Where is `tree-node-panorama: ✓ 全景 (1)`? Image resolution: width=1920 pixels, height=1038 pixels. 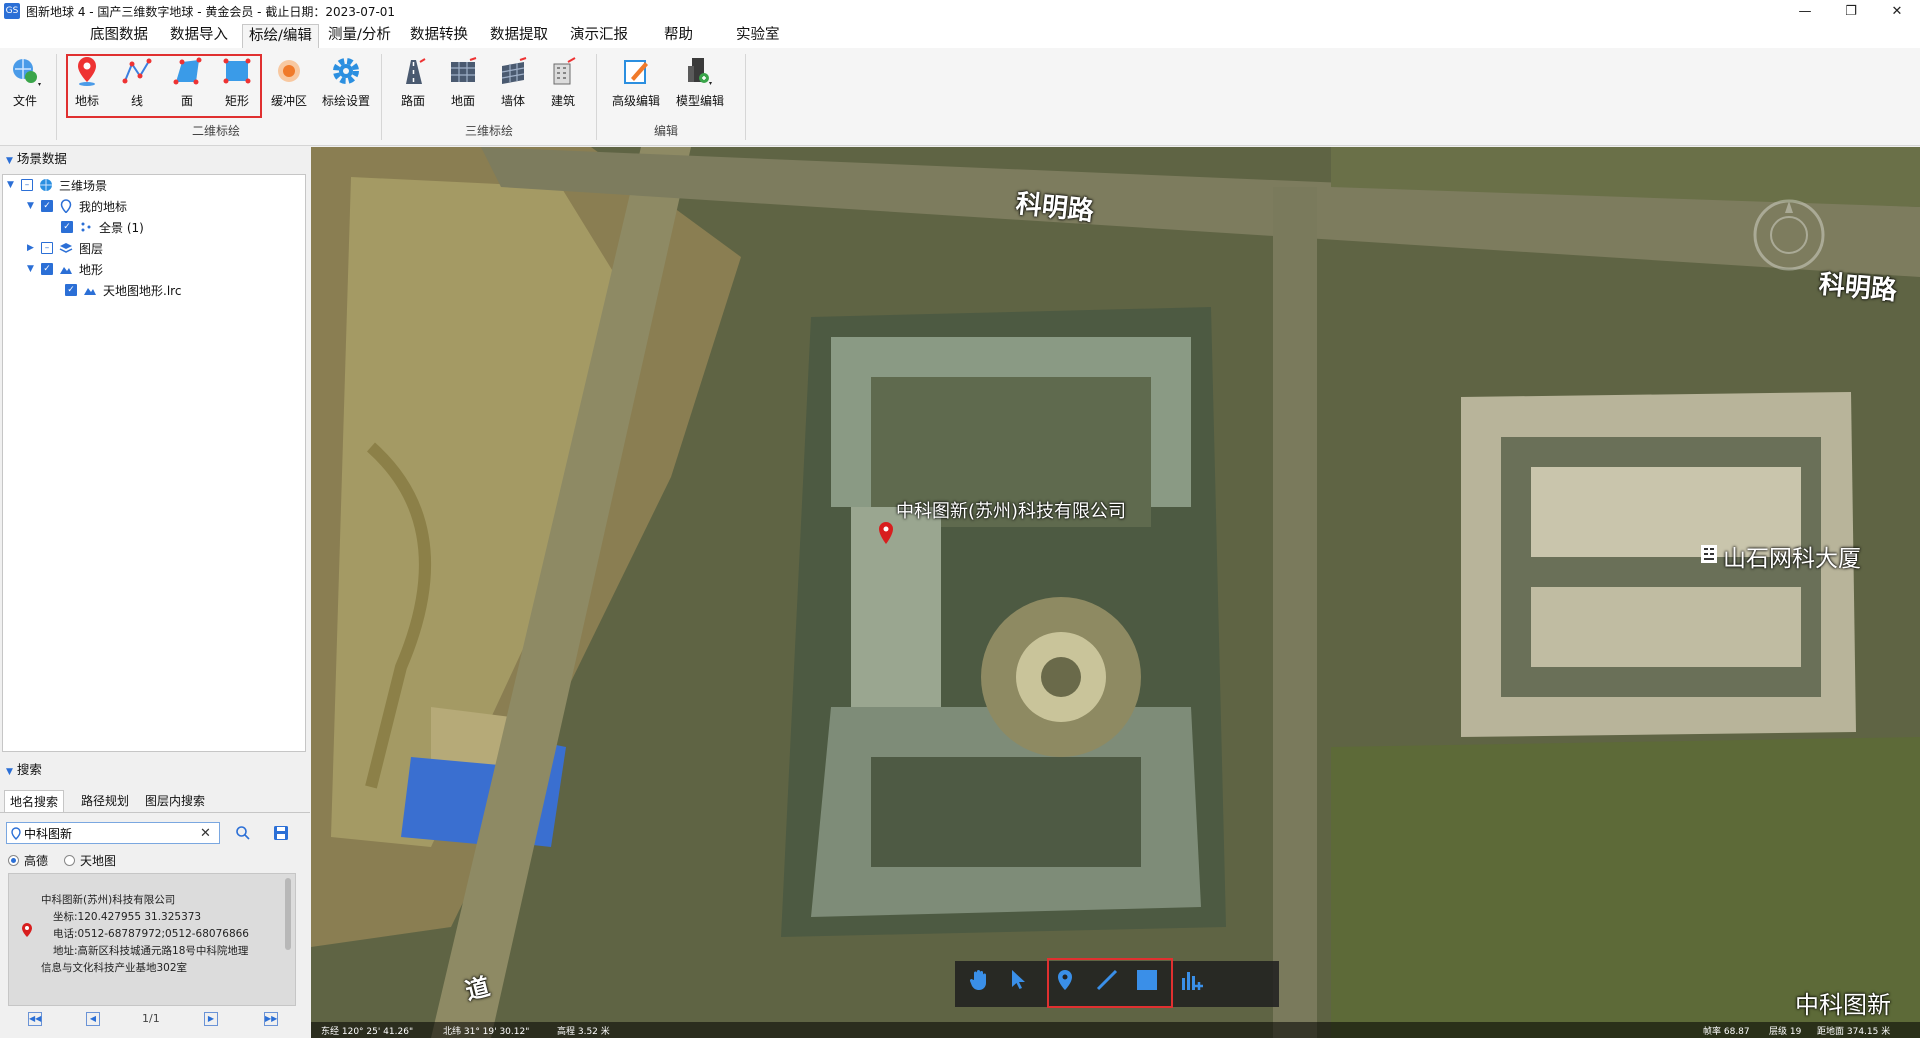 tree-node-panorama: ✓ 全景 (1) is located at coordinates (102, 227).